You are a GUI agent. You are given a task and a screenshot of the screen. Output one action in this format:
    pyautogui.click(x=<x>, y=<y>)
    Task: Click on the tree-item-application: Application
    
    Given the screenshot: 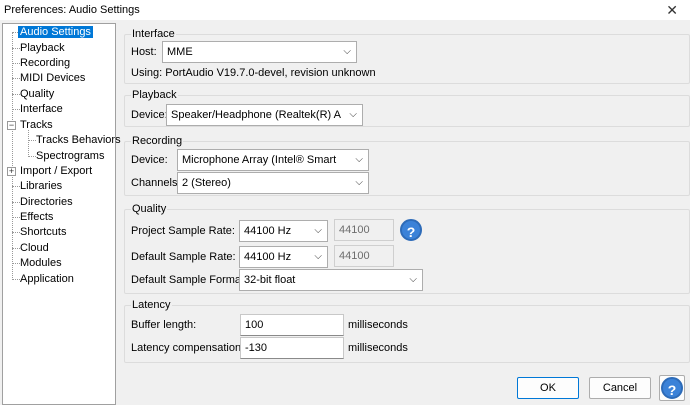 What is the action you would take?
    pyautogui.click(x=47, y=279)
    